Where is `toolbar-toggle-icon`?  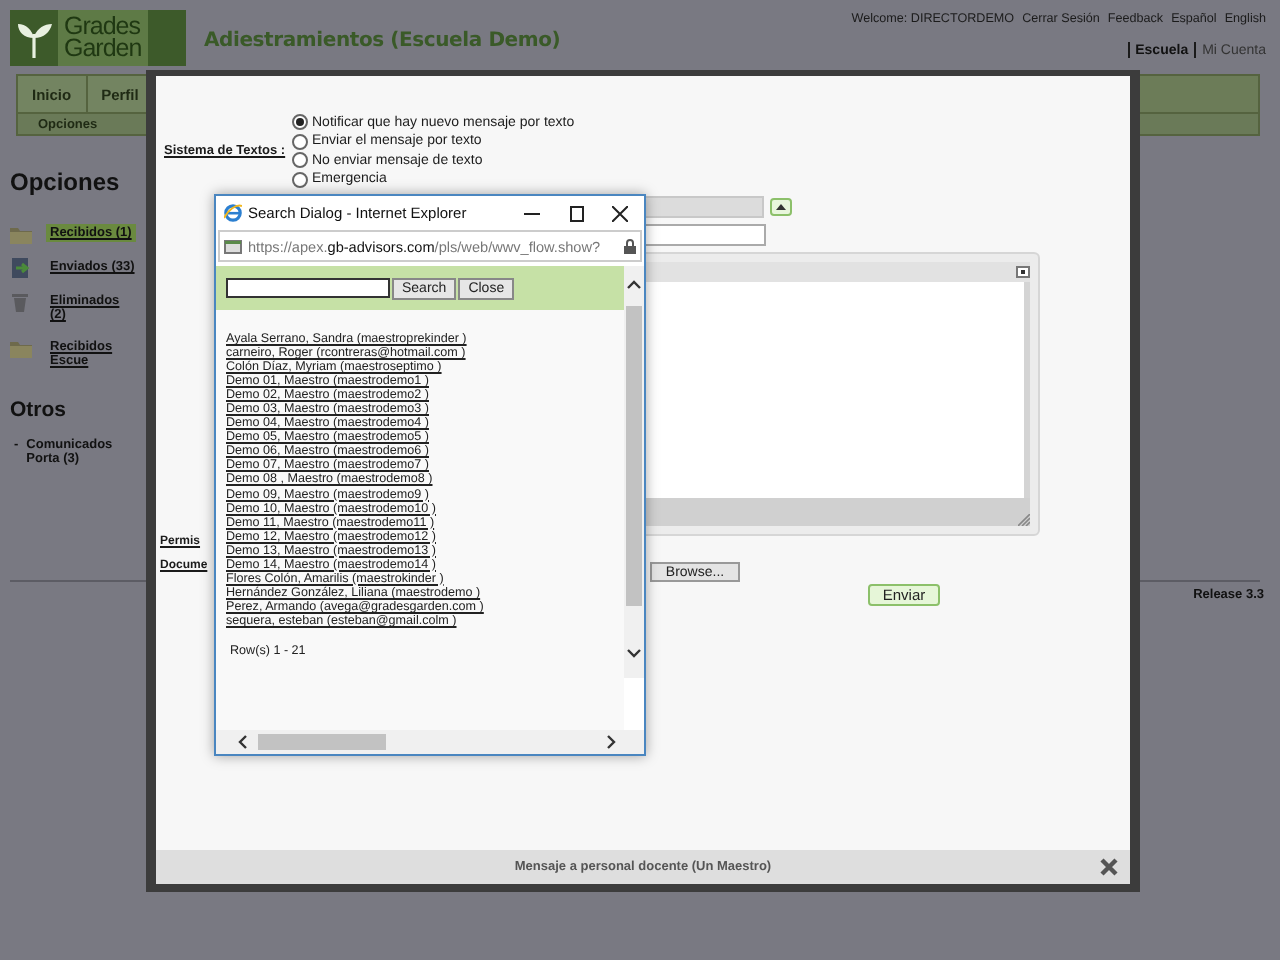 toolbar-toggle-icon is located at coordinates (1023, 271).